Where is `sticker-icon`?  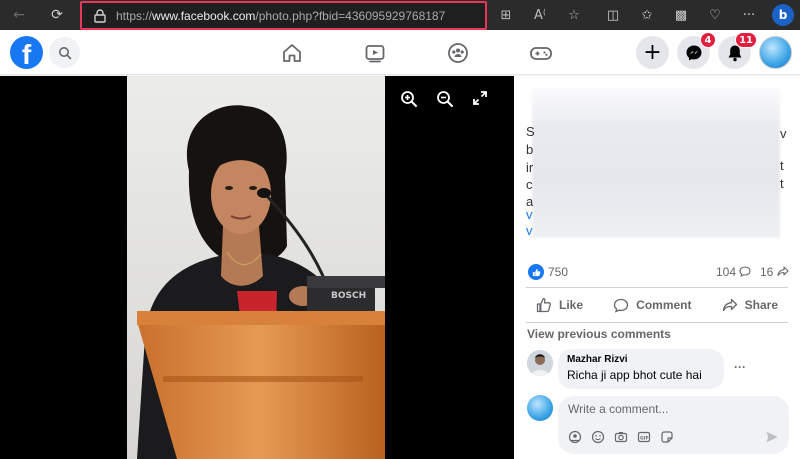
sticker-icon is located at coordinates (667, 437).